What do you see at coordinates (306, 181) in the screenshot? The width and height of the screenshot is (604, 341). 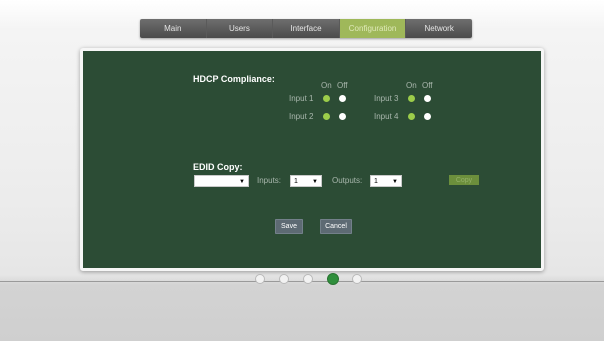 I see `inputs-select: 1 ▼` at bounding box center [306, 181].